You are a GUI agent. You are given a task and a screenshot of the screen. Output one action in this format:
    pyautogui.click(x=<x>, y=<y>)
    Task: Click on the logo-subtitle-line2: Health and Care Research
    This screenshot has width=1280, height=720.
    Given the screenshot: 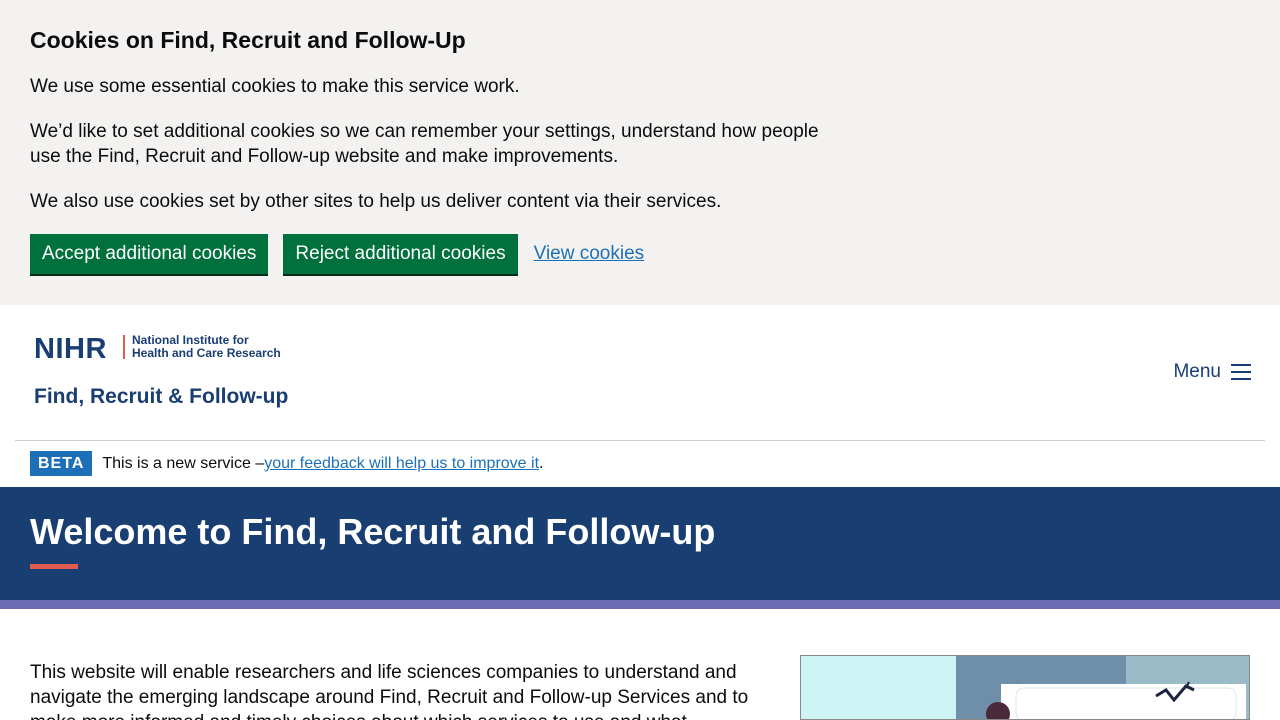 What is the action you would take?
    pyautogui.click(x=206, y=353)
    